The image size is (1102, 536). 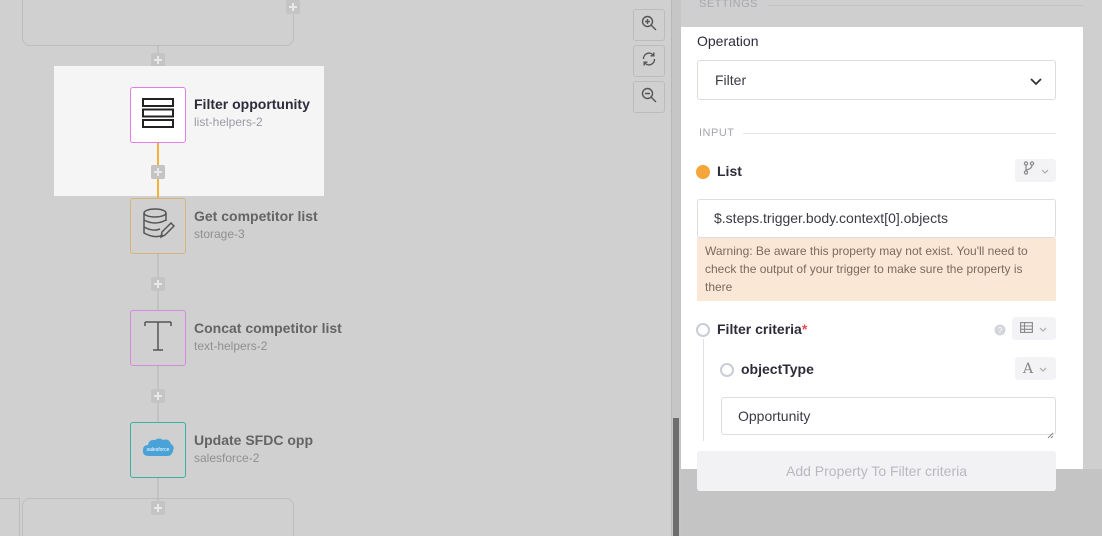 What do you see at coordinates (219, 234) in the screenshot?
I see `step-subtitle: storage-3` at bounding box center [219, 234].